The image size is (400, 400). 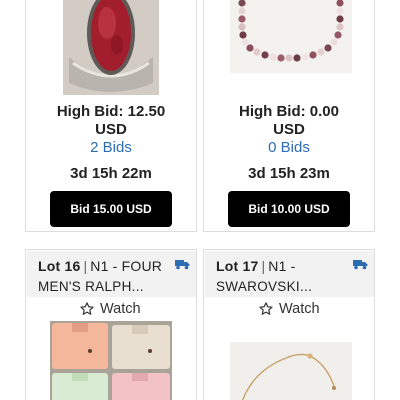 What do you see at coordinates (59, 266) in the screenshot?
I see `lot-number: Lot 16` at bounding box center [59, 266].